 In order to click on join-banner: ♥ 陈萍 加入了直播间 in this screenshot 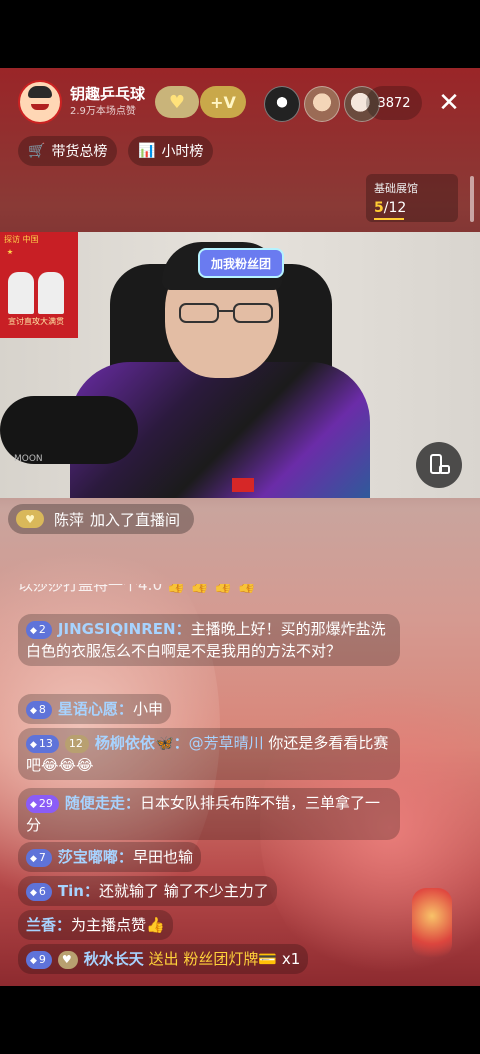, I will do `click(101, 519)`.